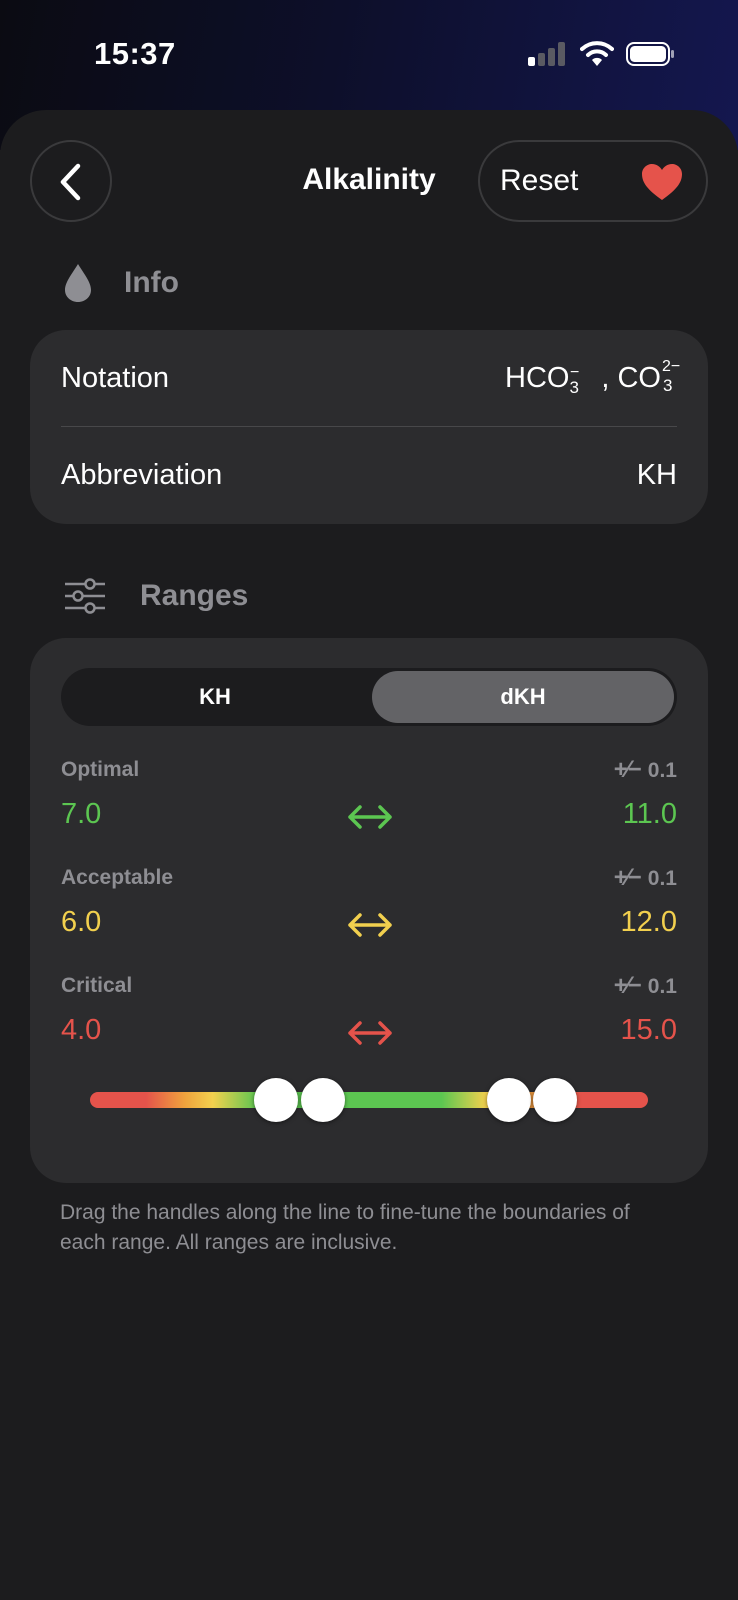 This screenshot has width=738, height=1600. I want to click on notation-label: Notation, so click(115, 378).